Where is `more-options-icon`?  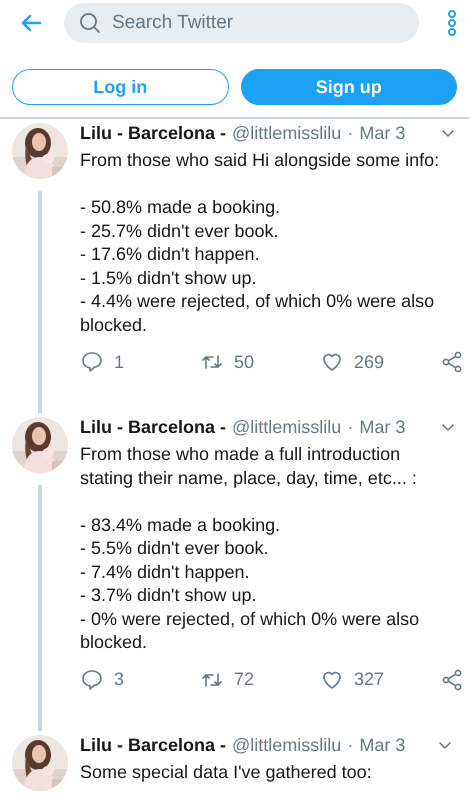
more-options-icon is located at coordinates (452, 23).